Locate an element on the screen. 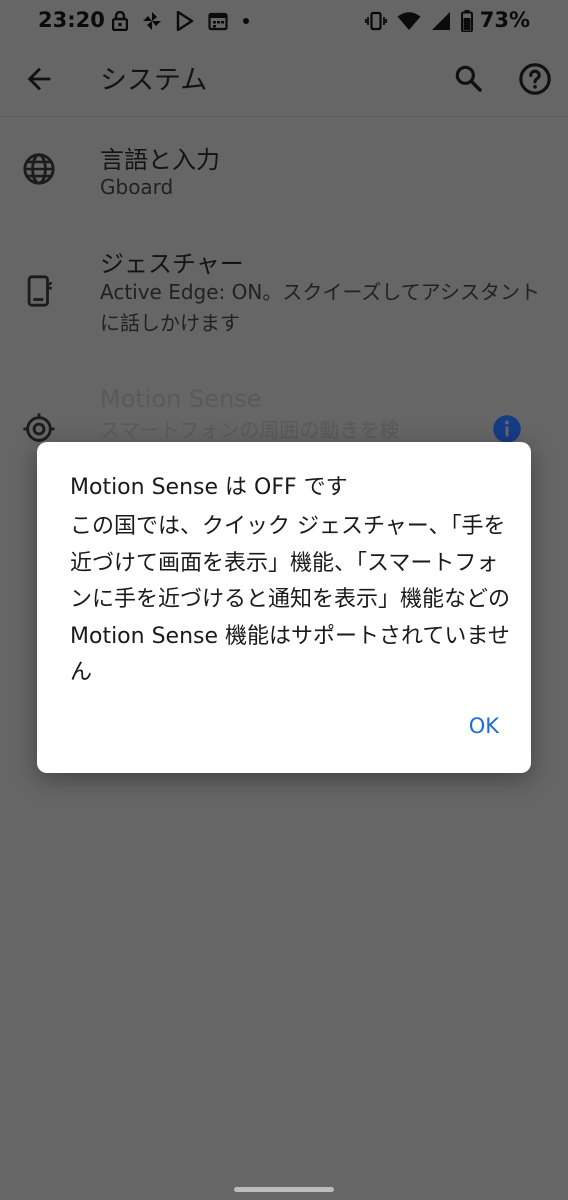  status-left-icons is located at coordinates (181, 21).